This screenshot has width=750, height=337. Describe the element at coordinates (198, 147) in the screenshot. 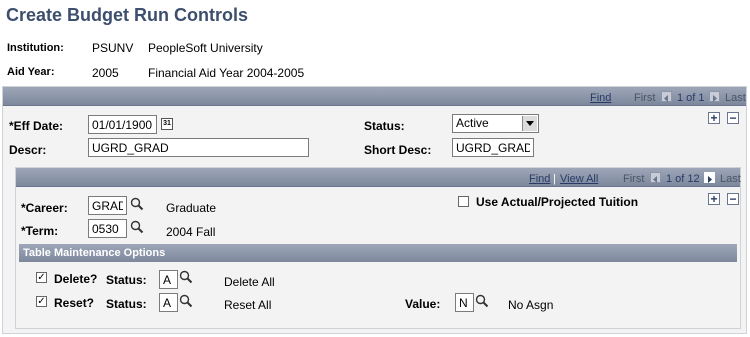

I see `descr-input` at that location.